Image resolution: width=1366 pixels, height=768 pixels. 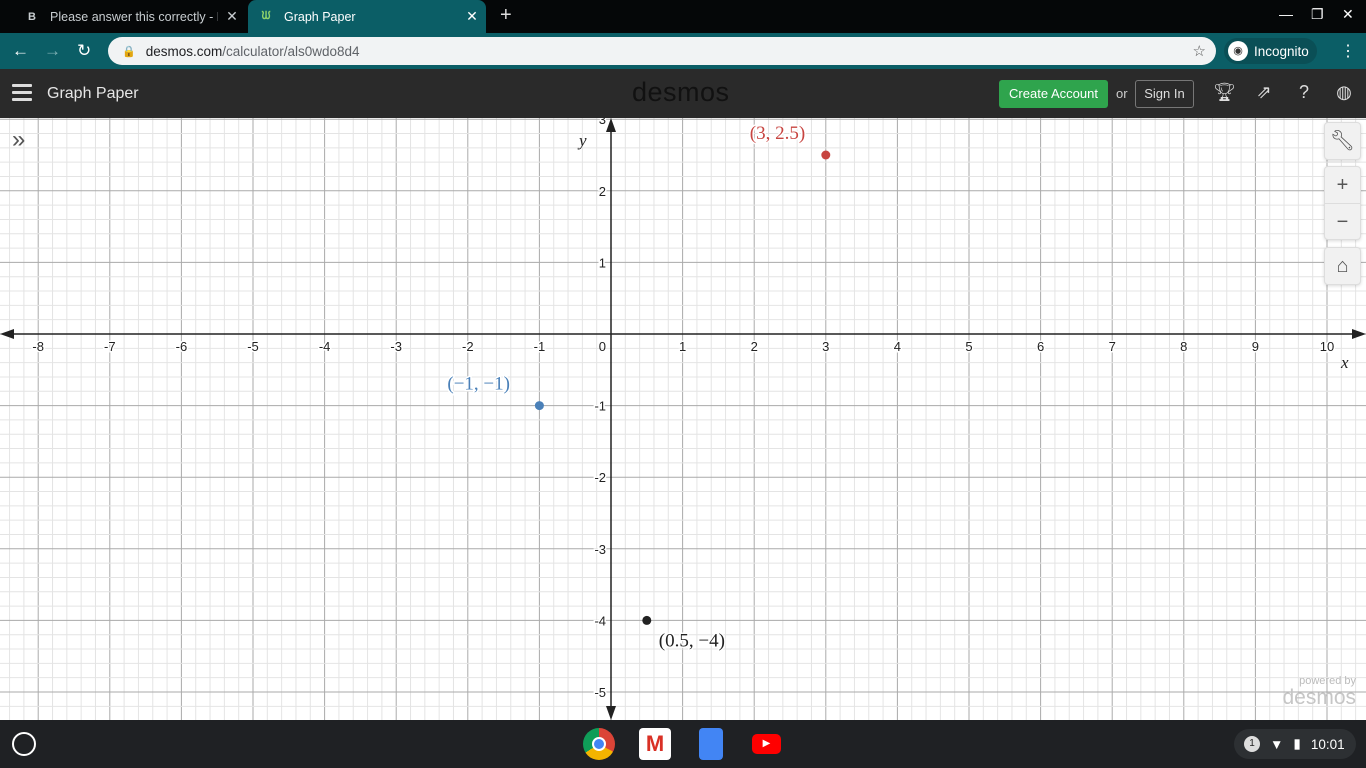 What do you see at coordinates (38, 346) in the screenshot?
I see `x-tick-label: -8` at bounding box center [38, 346].